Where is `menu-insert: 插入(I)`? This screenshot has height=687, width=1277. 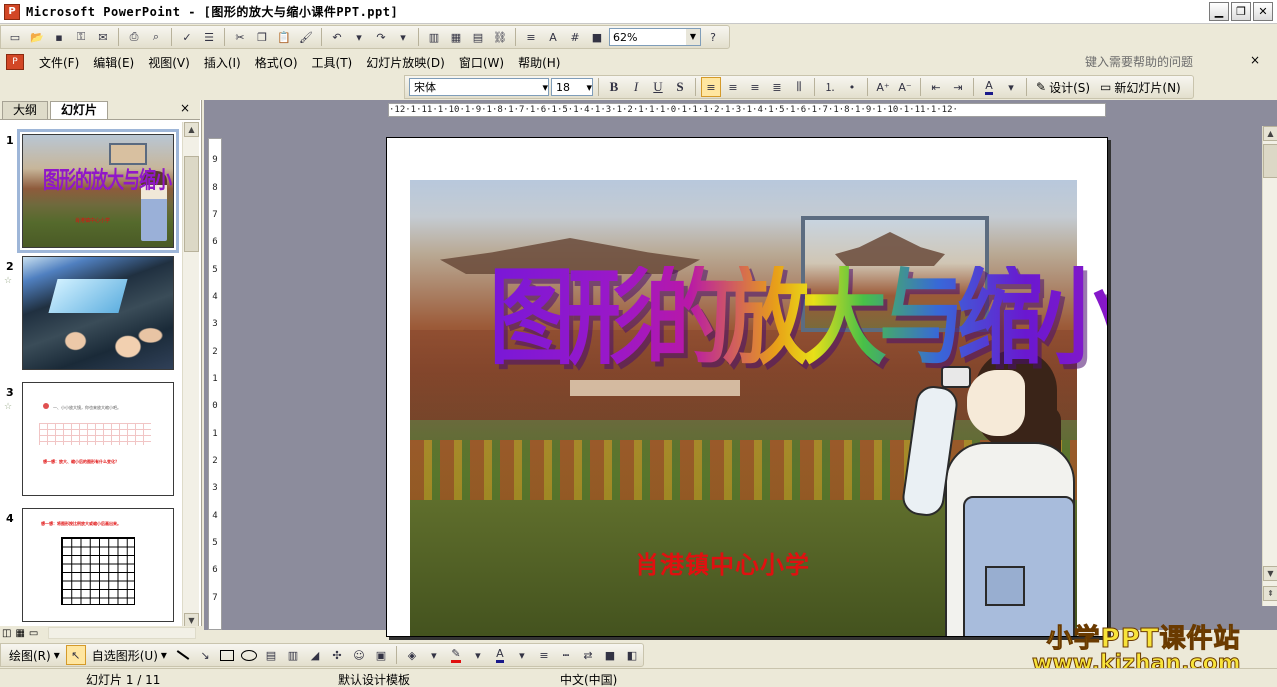
menu-insert: 插入(I) is located at coordinates (222, 62).